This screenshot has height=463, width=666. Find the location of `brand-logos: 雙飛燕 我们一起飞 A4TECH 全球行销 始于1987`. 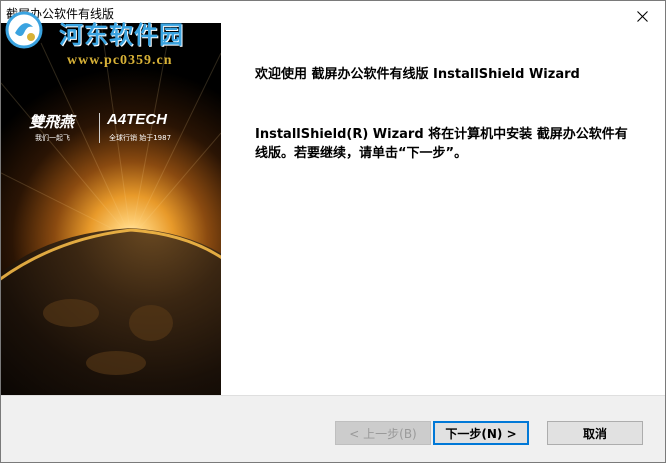

brand-logos: 雙飛燕 我们一起飞 A4TECH 全球行销 始于1987 is located at coordinates (114, 131).